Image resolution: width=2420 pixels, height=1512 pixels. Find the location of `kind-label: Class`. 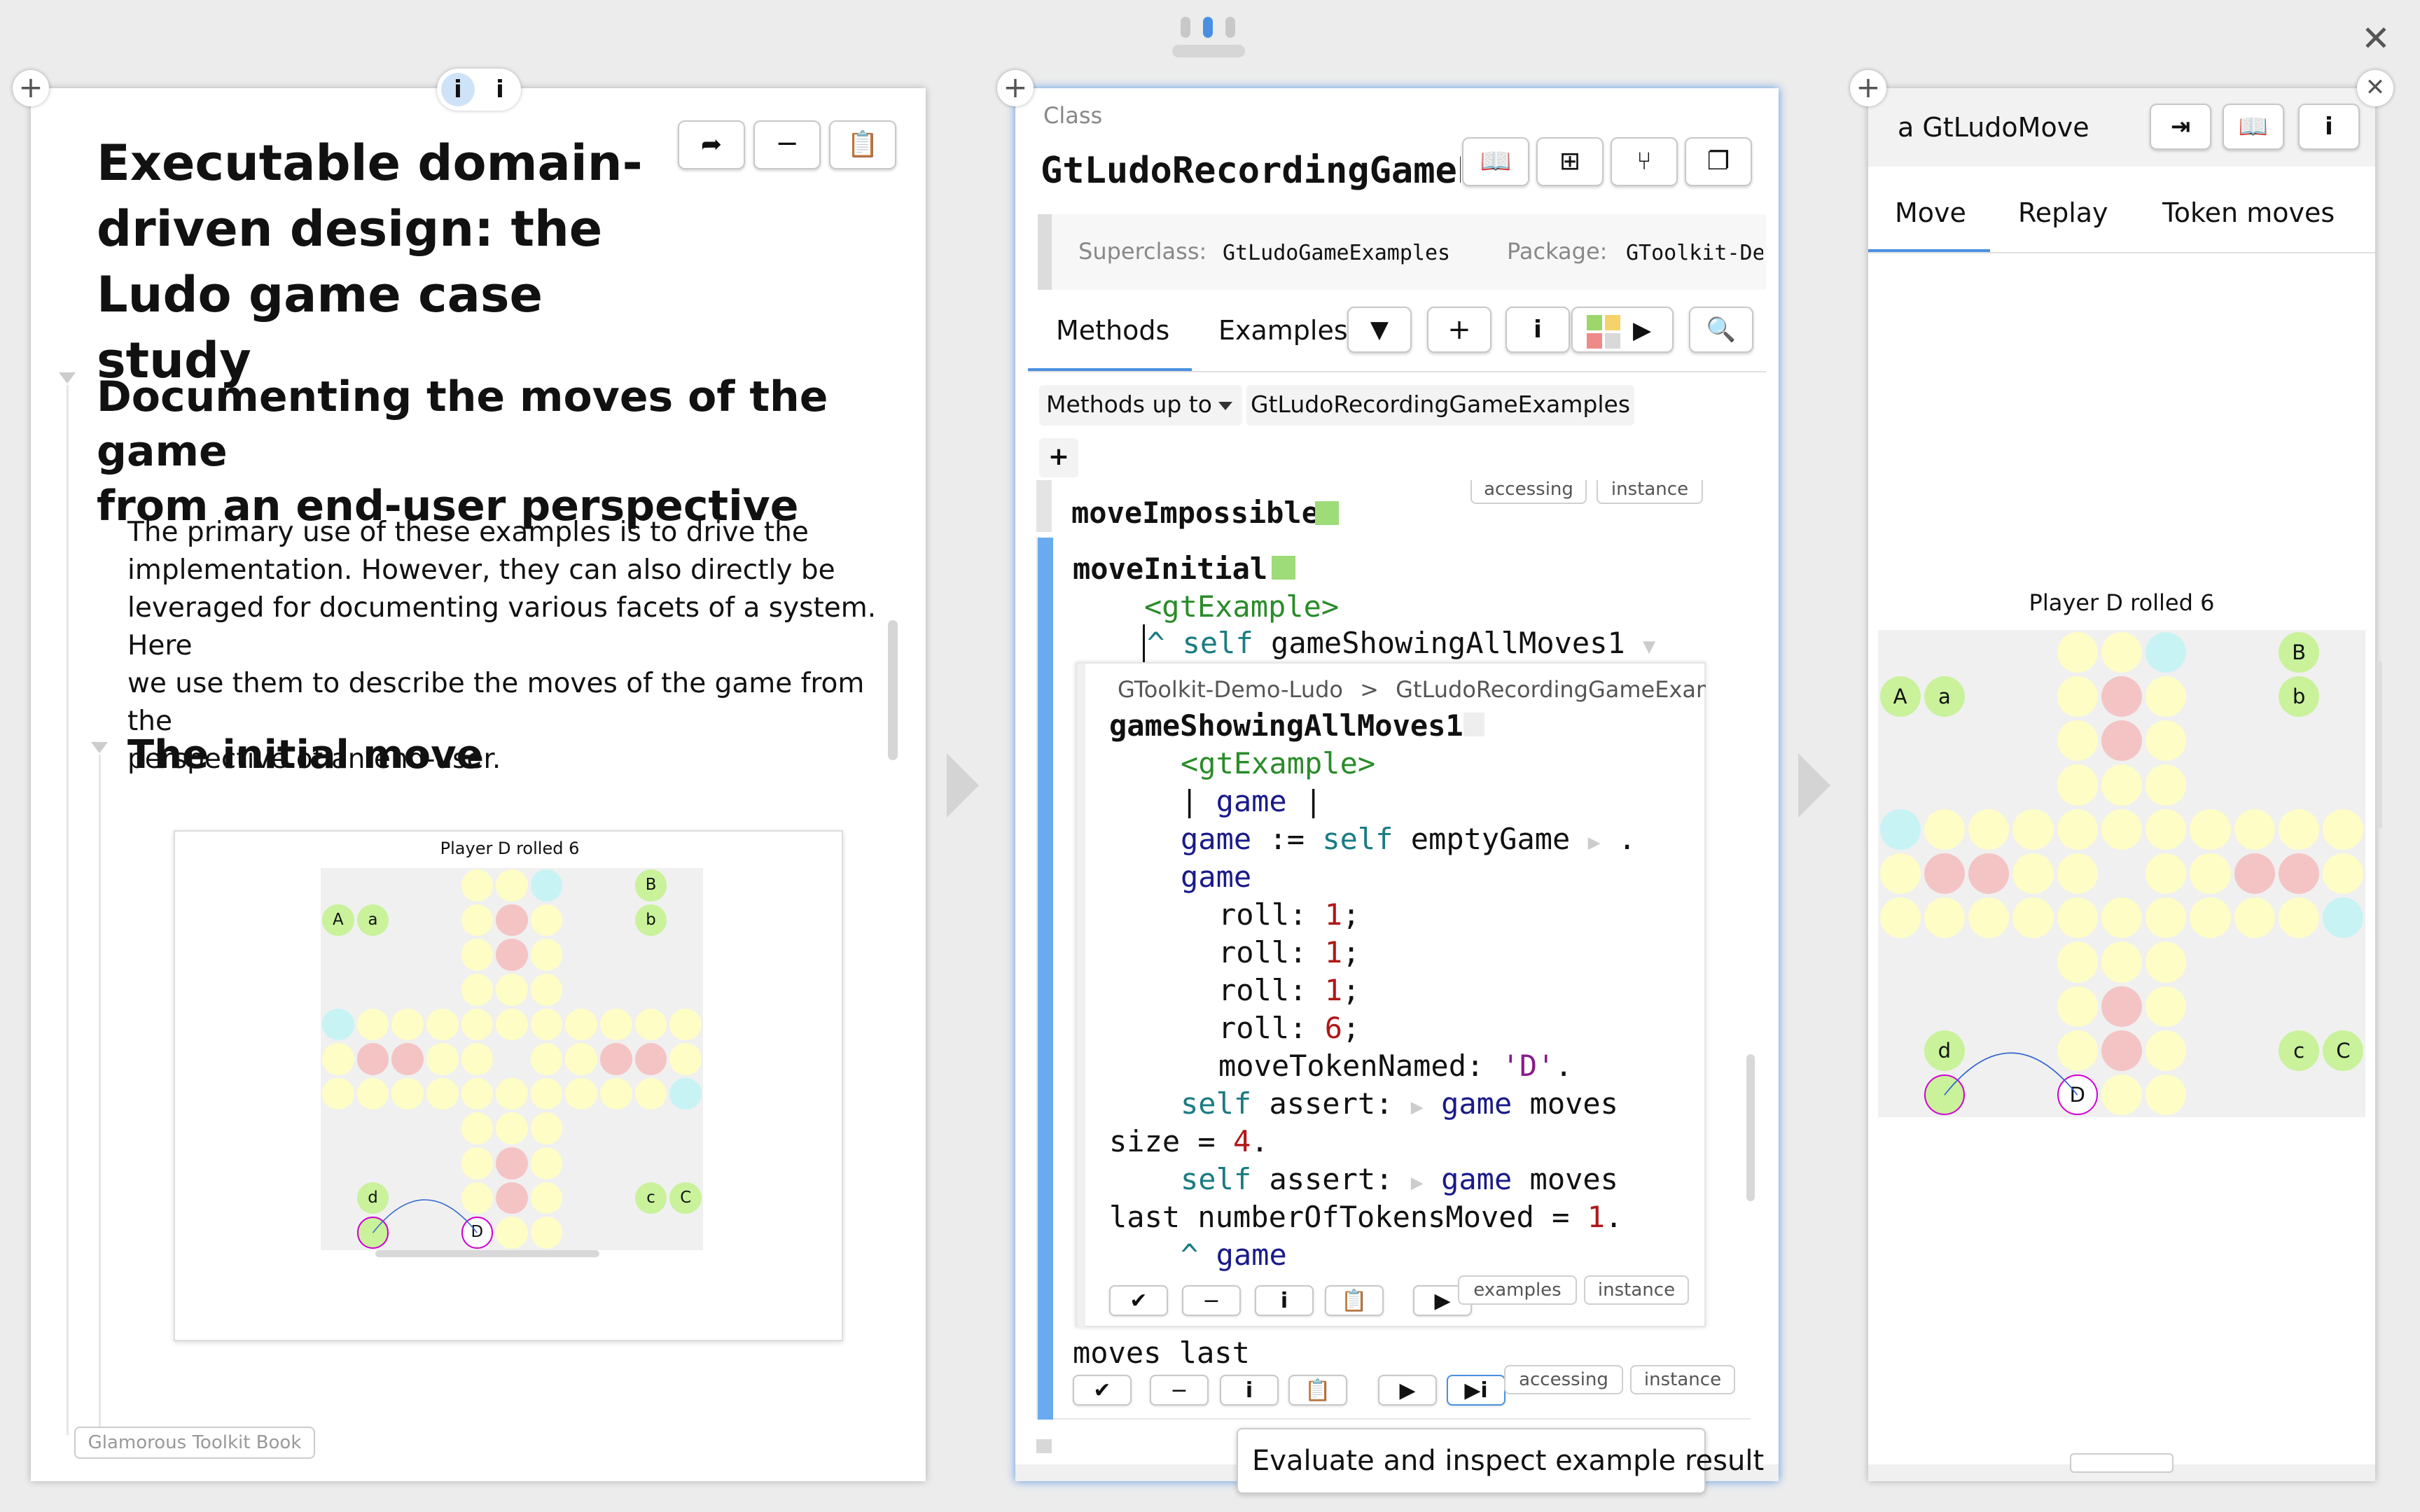

kind-label: Class is located at coordinates (1073, 115).